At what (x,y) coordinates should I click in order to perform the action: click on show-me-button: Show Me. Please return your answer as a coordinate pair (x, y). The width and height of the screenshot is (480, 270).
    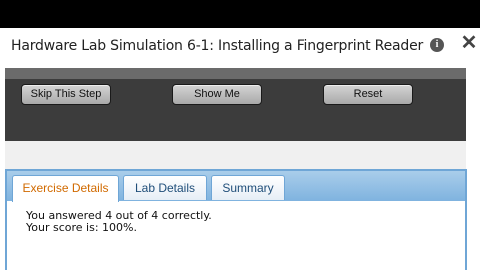
    Looking at the image, I should click on (217, 94).